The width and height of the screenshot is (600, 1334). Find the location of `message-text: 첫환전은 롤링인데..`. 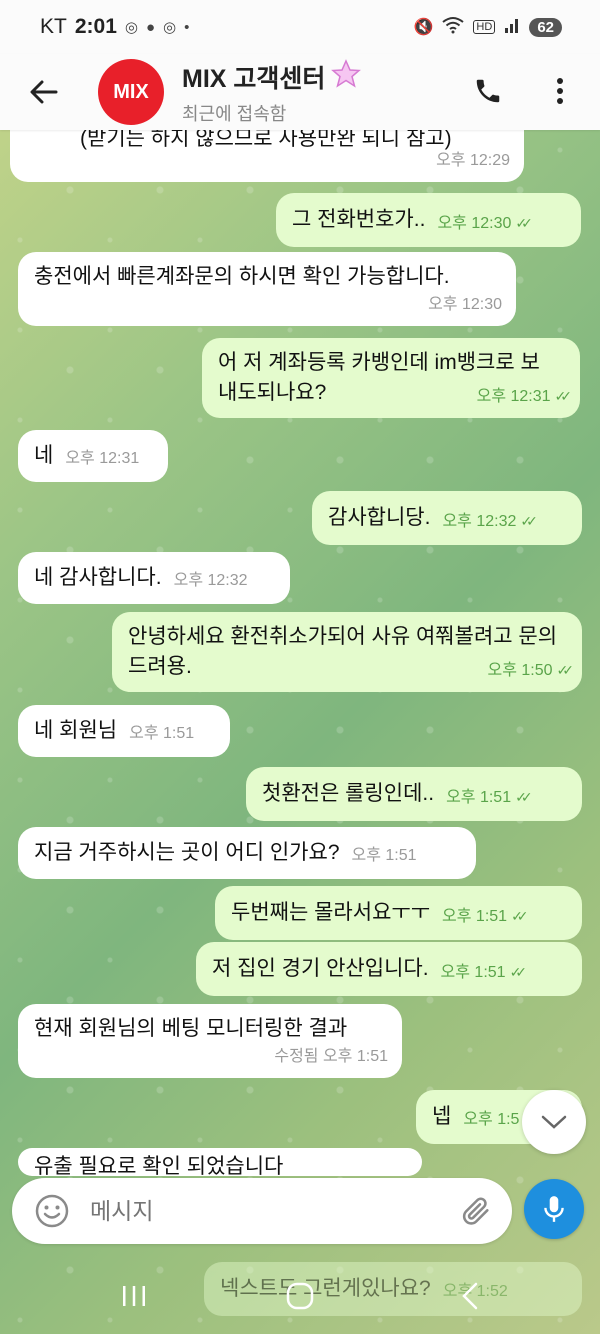

message-text: 첫환전은 롤링인데.. is located at coordinates (348, 793).